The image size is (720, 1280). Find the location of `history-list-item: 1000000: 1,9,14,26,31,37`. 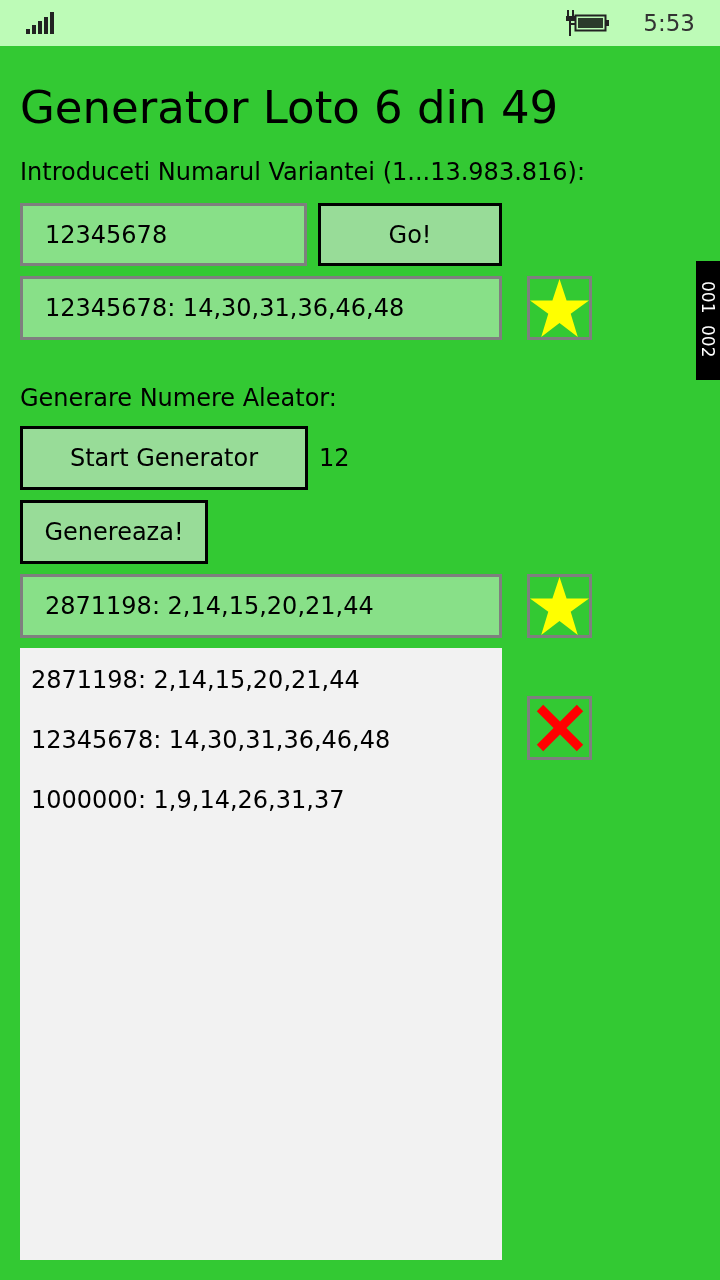

history-list-item: 1000000: 1,9,14,26,31,37 is located at coordinates (261, 800).